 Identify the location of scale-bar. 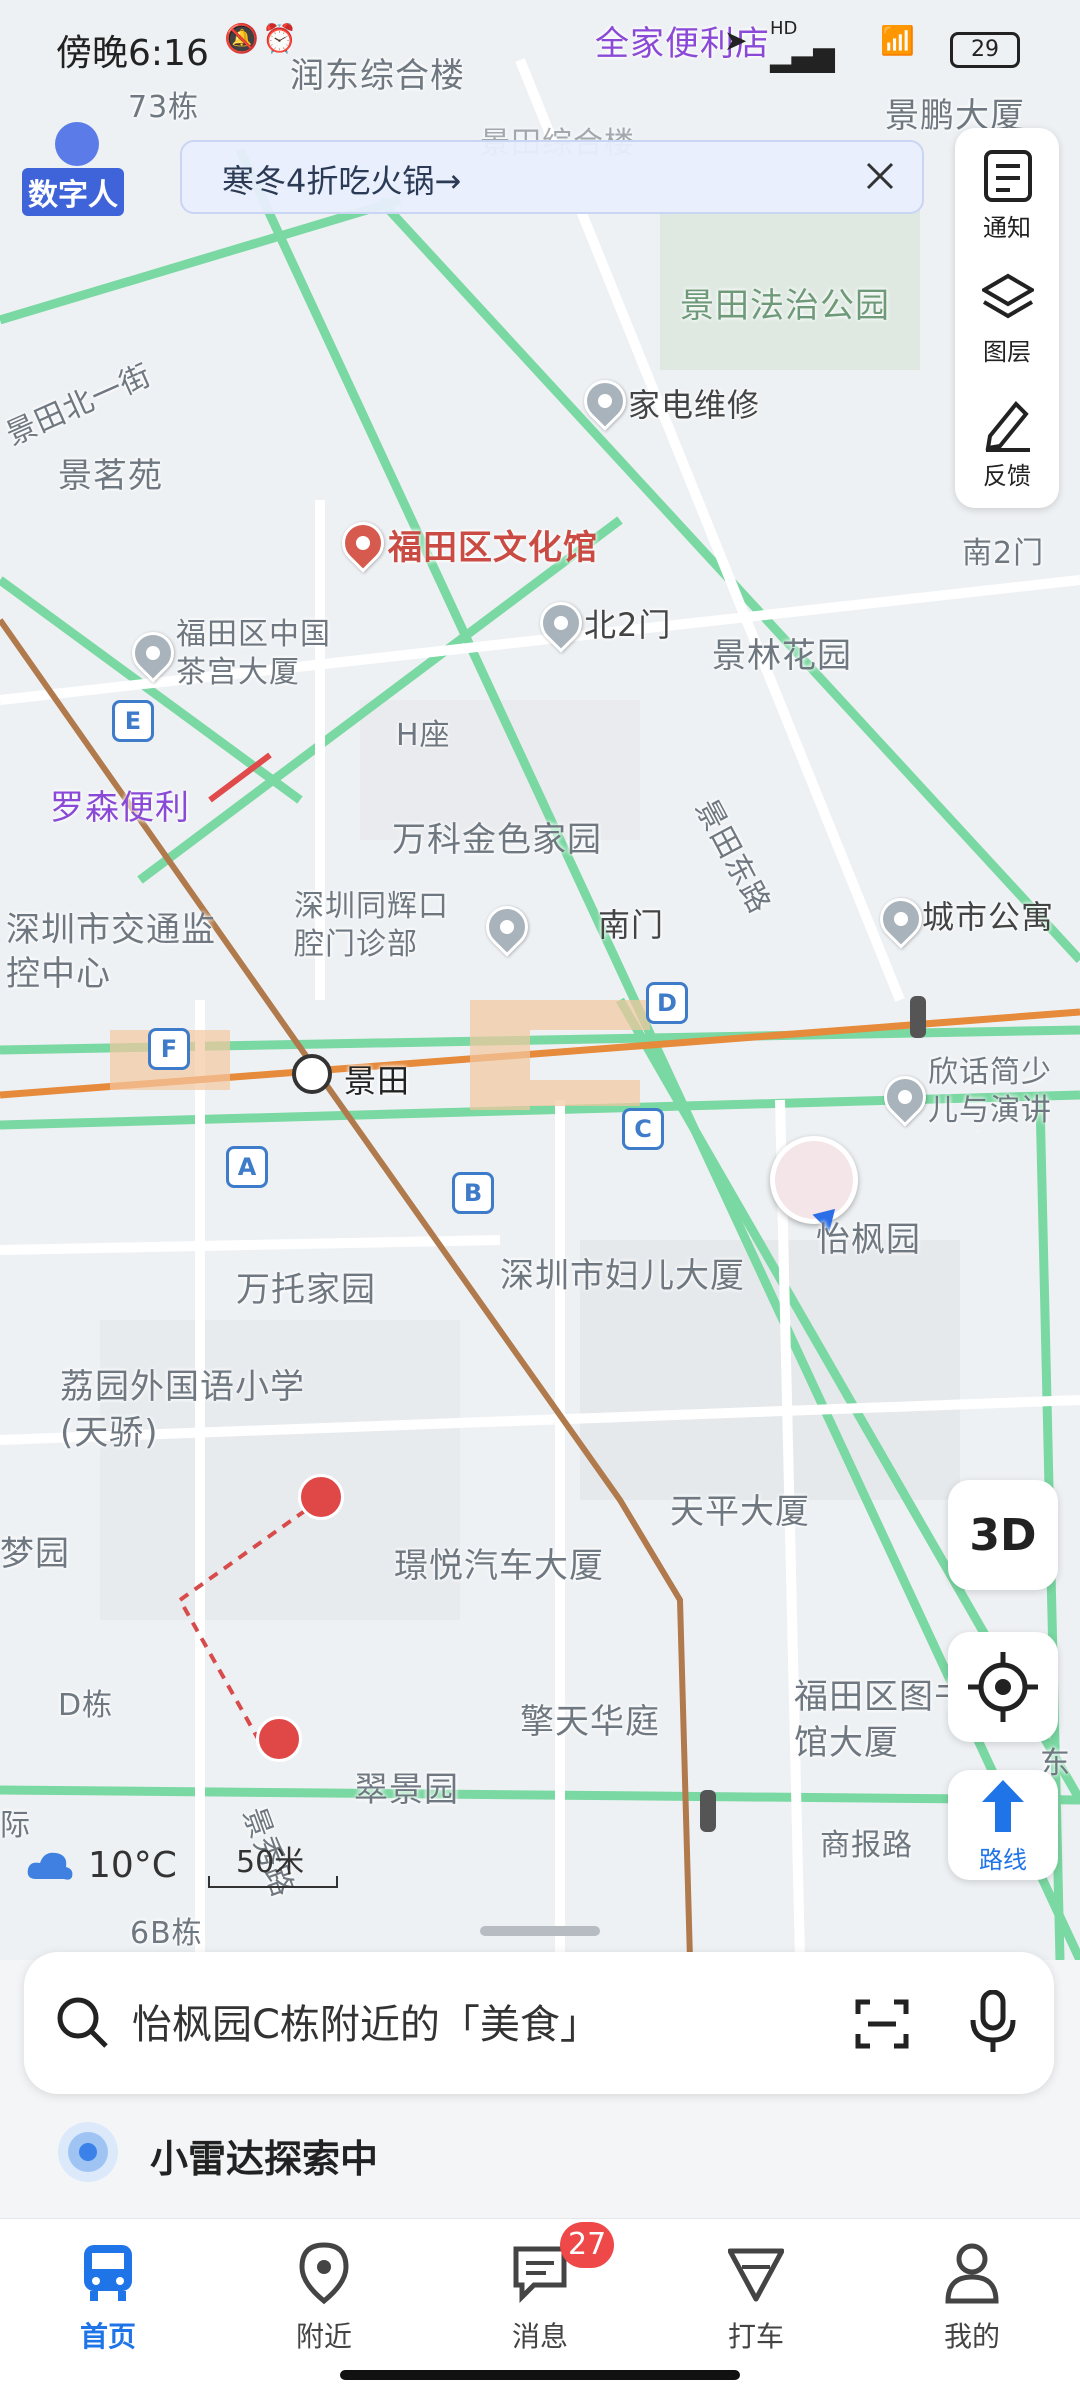
(273, 1882).